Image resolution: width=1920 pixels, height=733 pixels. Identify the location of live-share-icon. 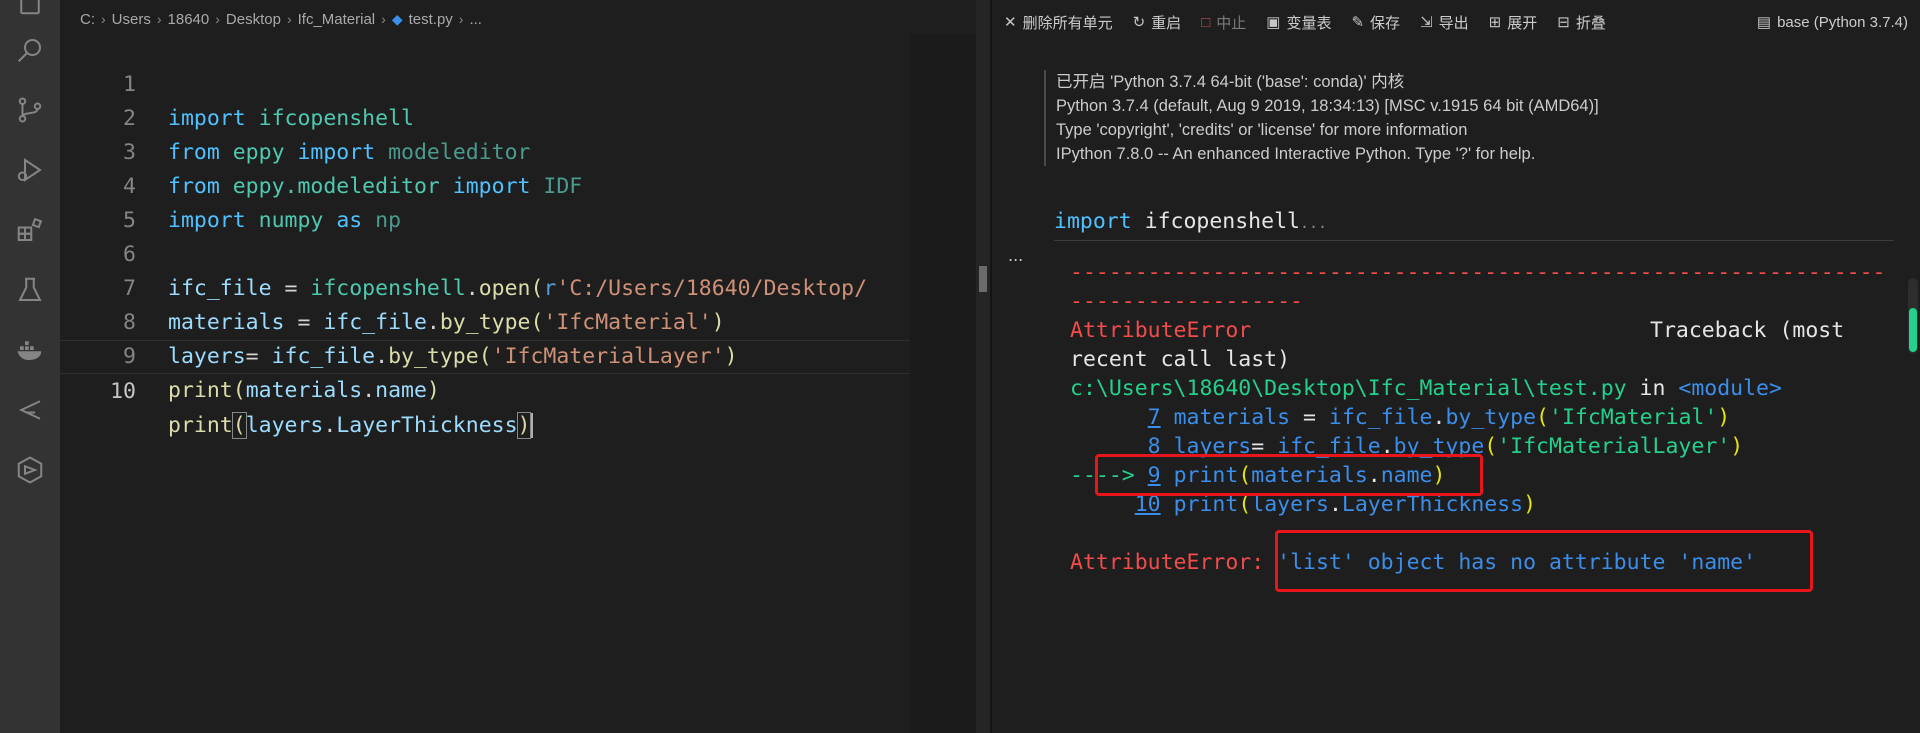
(30, 410).